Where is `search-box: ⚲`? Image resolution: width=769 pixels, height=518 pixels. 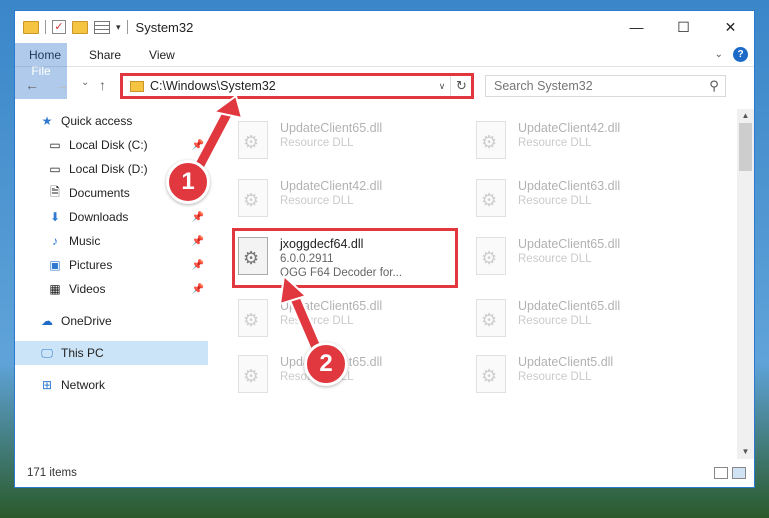
search-box: ⚲ is located at coordinates (605, 86).